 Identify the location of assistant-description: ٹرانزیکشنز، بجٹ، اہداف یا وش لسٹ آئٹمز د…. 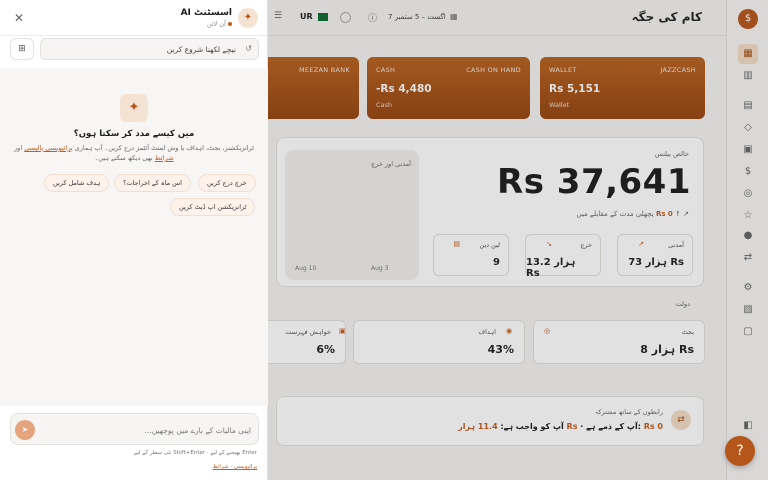
(134, 153).